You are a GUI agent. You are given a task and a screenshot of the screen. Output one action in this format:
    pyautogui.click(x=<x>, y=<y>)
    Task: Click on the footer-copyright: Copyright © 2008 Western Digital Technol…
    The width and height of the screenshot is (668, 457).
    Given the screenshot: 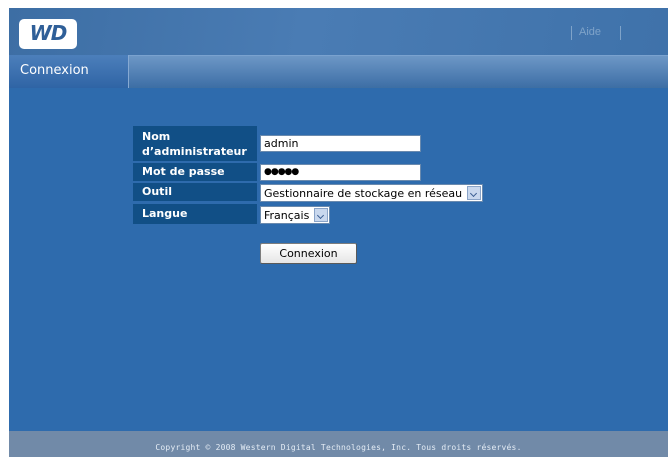 What is the action you would take?
    pyautogui.click(x=338, y=444)
    